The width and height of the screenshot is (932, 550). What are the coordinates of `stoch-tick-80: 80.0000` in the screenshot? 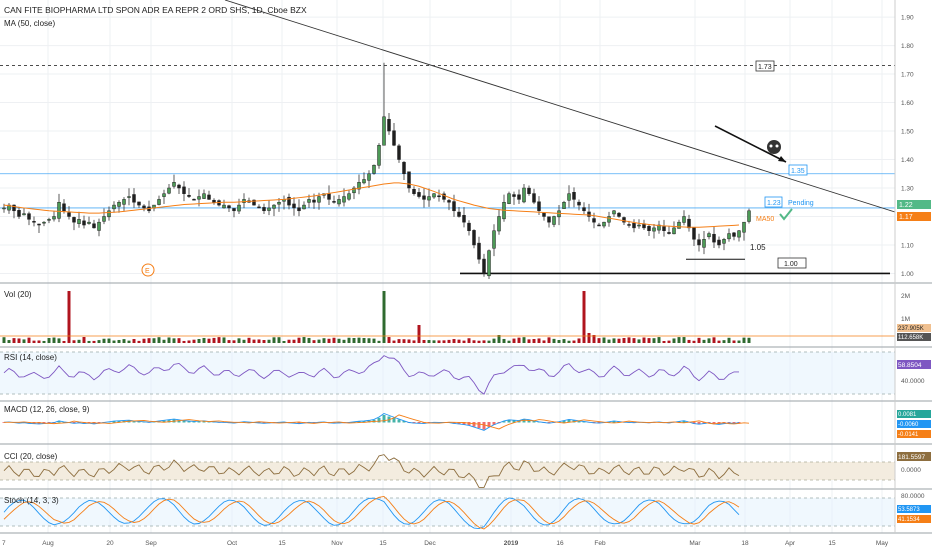 It's located at (913, 496).